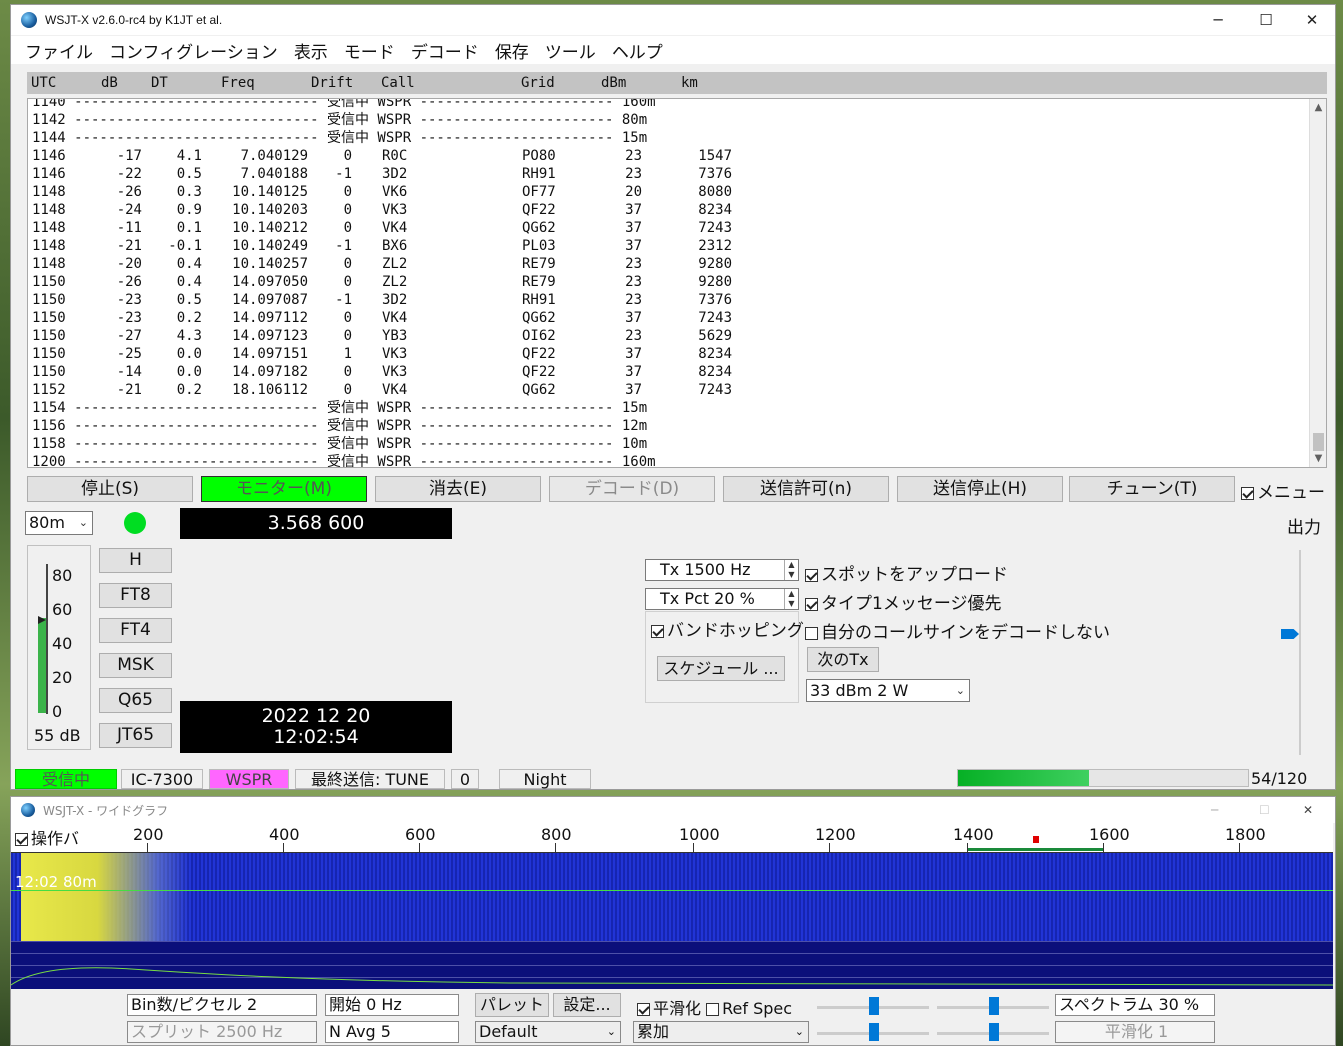  I want to click on minimize-button: ─, so click(1218, 20).